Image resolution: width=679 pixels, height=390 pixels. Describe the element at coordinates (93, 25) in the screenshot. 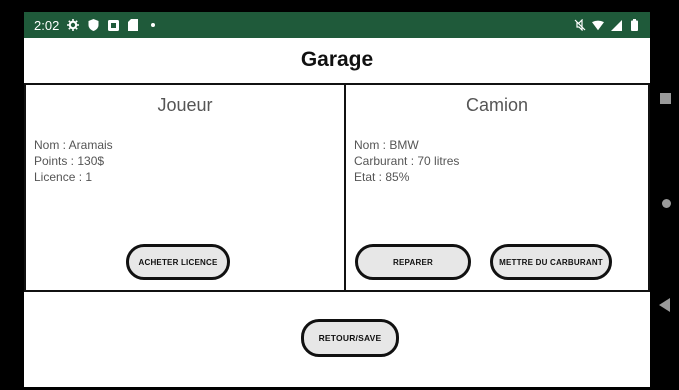

I see `shield-icon` at that location.